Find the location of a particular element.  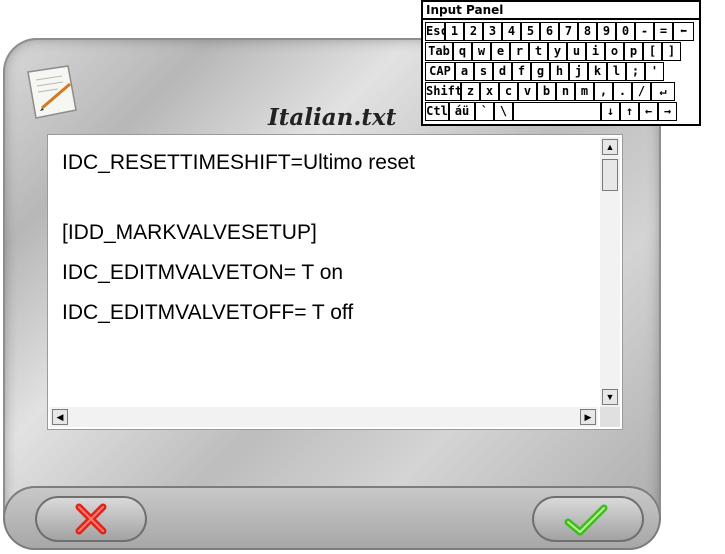

key-d: d is located at coordinates (502, 71).